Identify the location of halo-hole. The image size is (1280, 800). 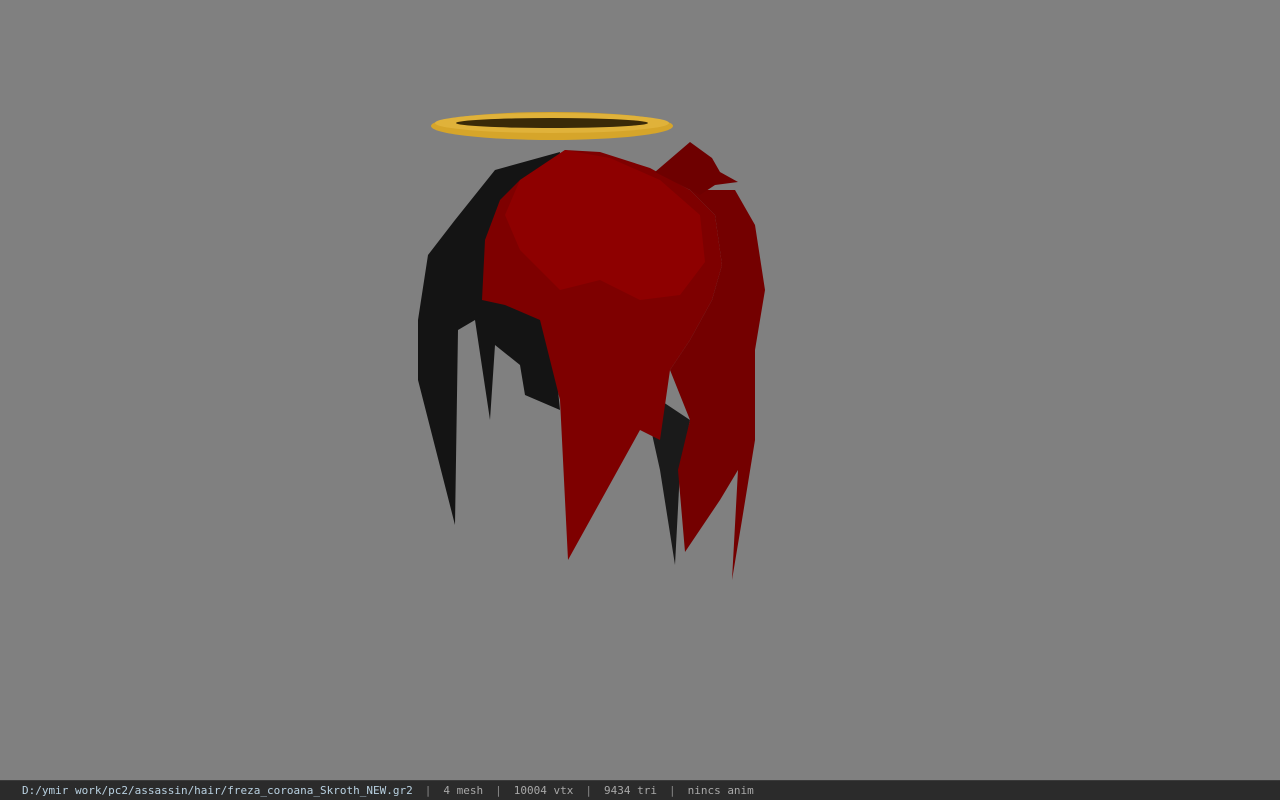
(552, 123).